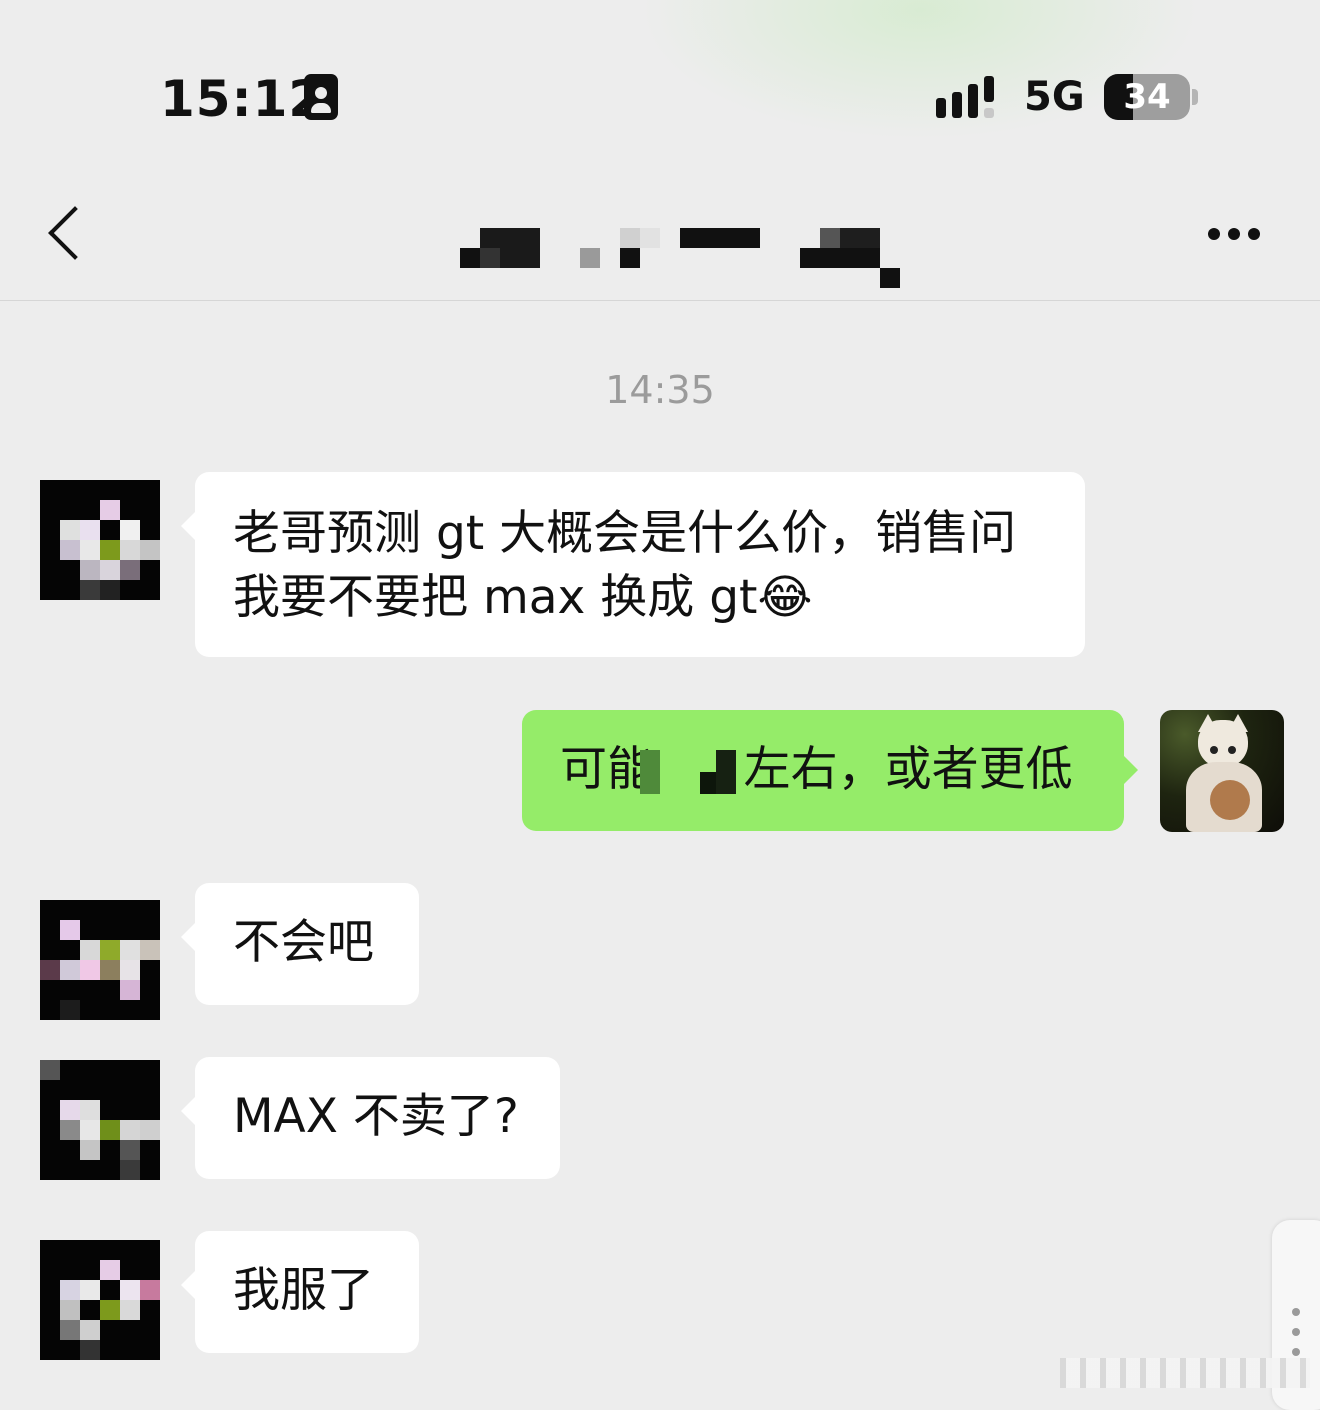 The width and height of the screenshot is (1320, 1410). What do you see at coordinates (971, 98) in the screenshot?
I see `cellular-signal-icon` at bounding box center [971, 98].